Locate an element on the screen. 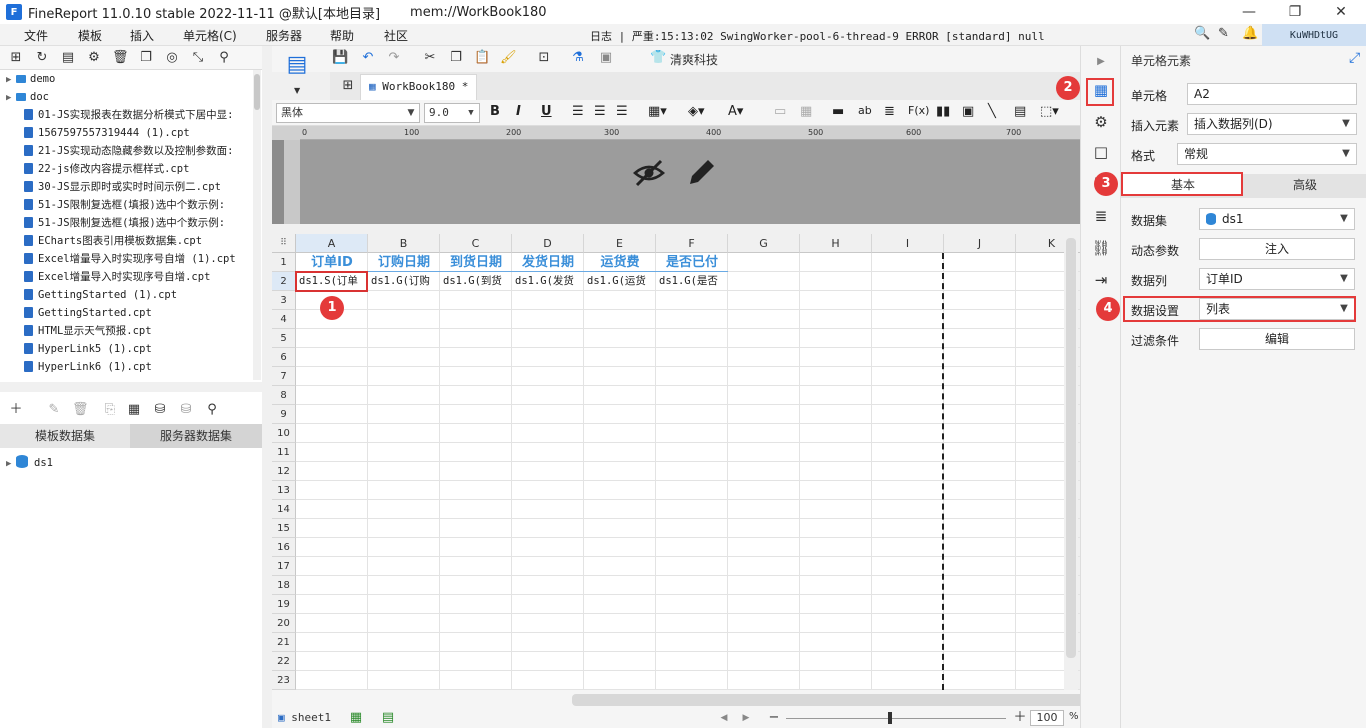  tree-file: HTML显示天气预报.cpt is located at coordinates (131, 331).